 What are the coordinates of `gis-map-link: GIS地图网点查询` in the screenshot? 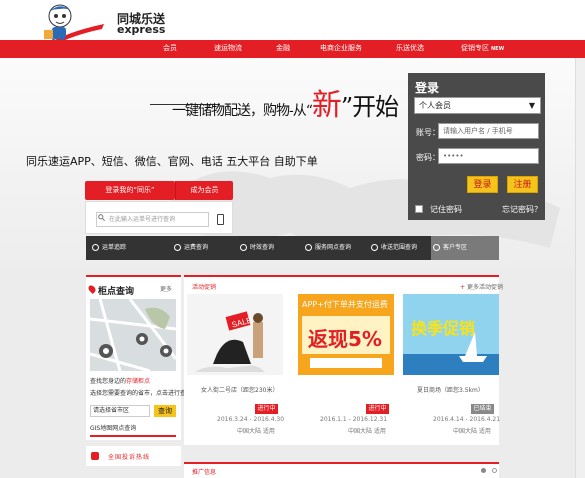 It's located at (113, 427).